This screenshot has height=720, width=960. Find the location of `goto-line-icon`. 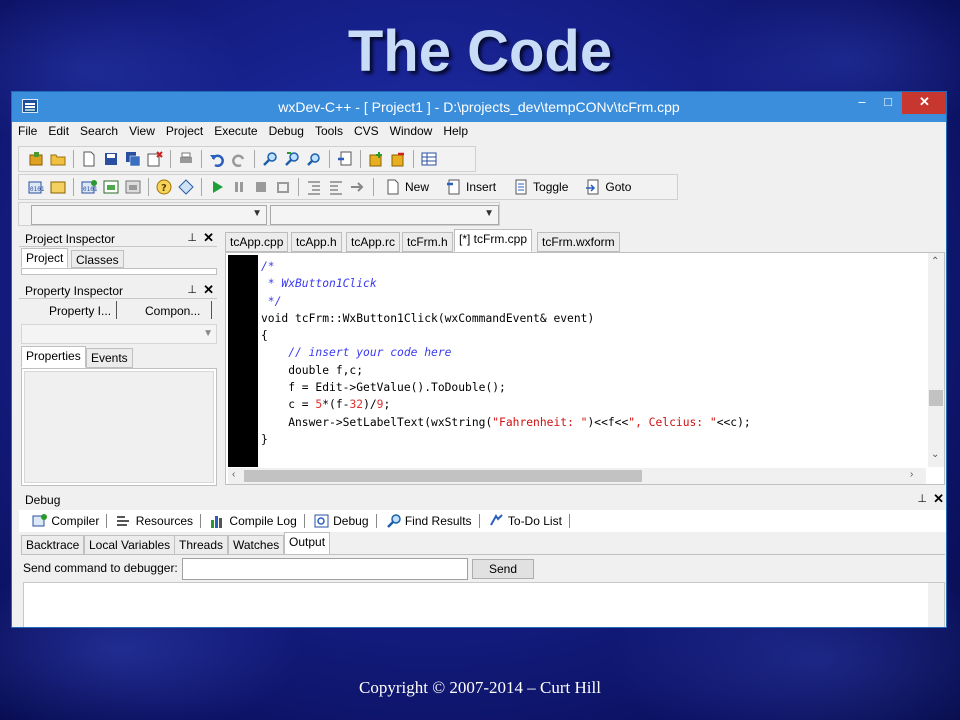

goto-line-icon is located at coordinates (345, 159).